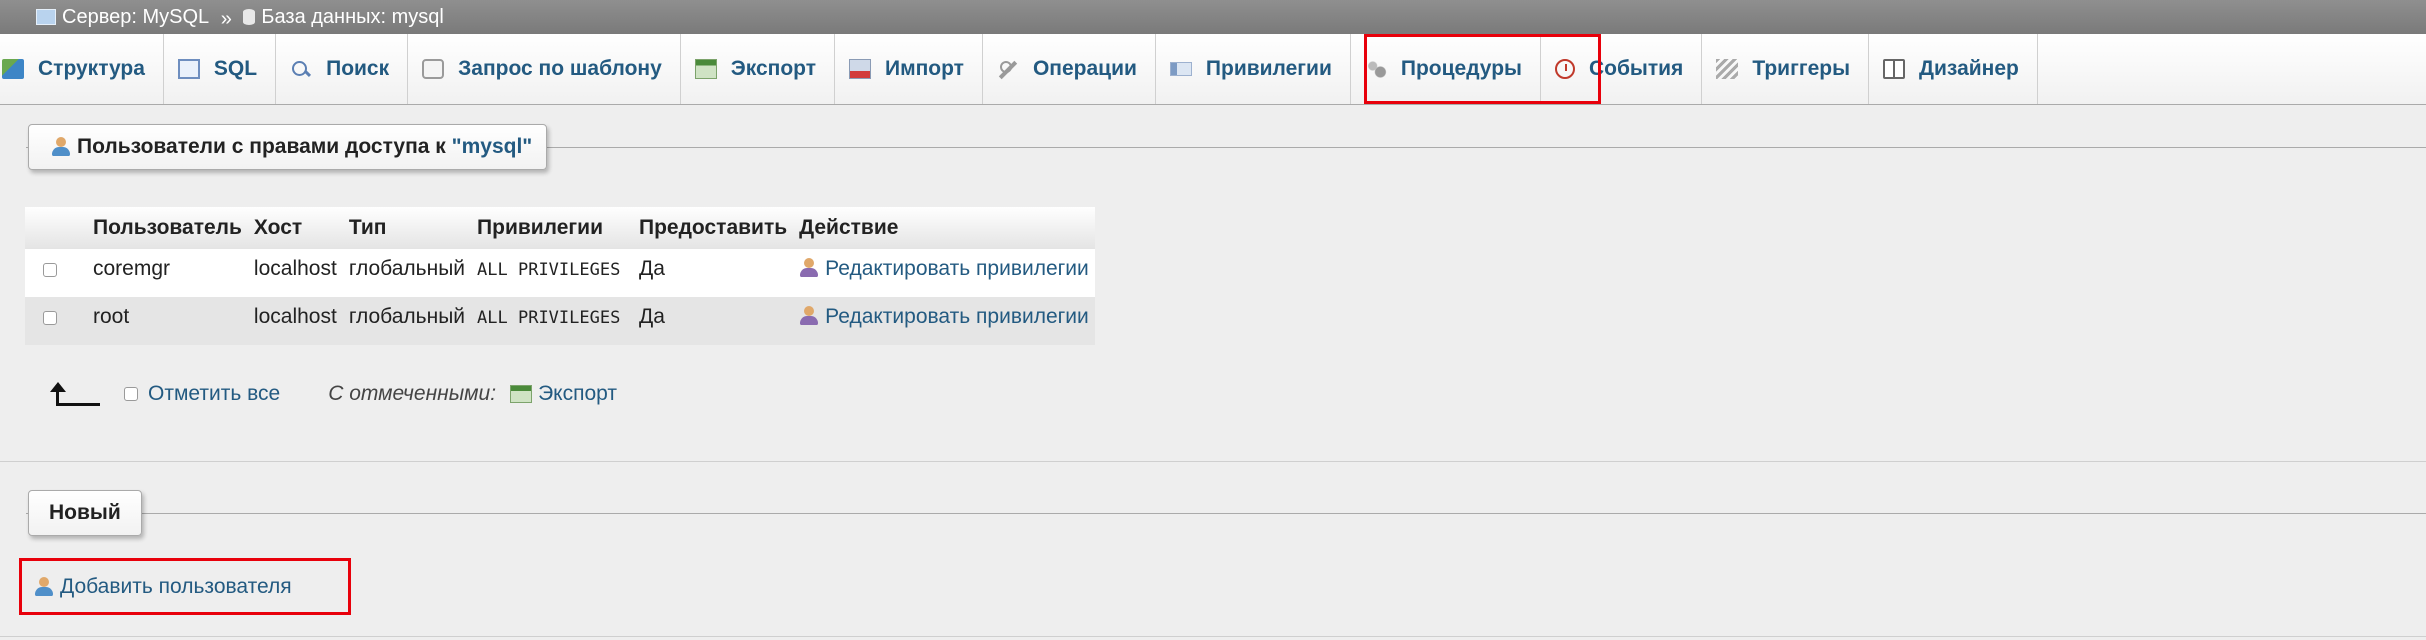 This screenshot has width=2426, height=640. I want to click on add-user-link: Добавить пользователя, so click(163, 587).